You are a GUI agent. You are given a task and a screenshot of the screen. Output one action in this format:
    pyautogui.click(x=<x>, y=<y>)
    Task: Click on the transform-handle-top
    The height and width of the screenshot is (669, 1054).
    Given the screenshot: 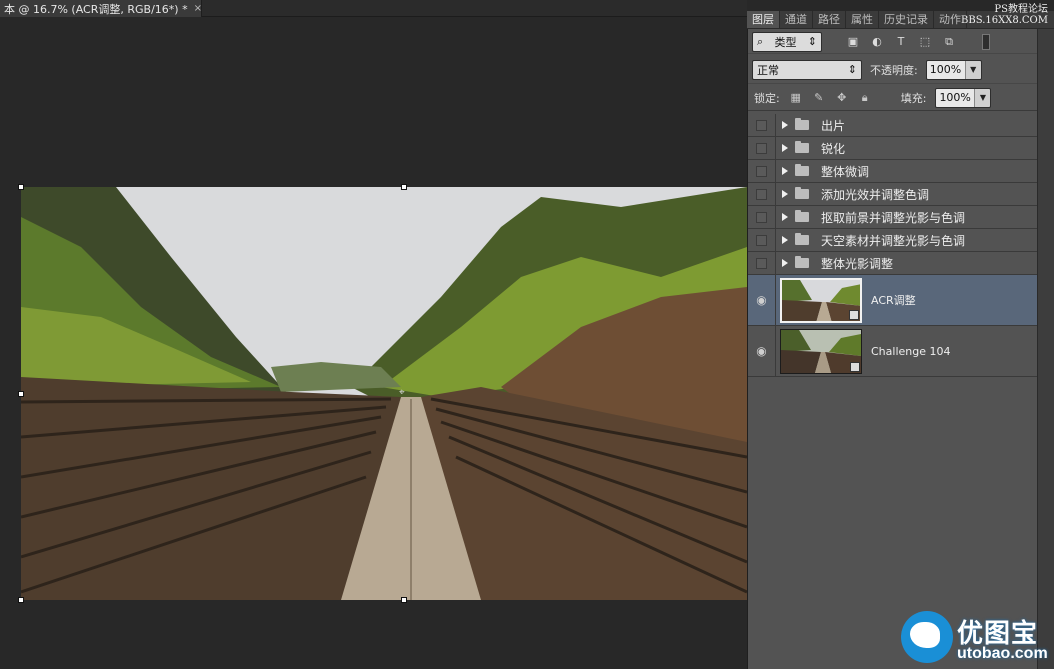 What is the action you would take?
    pyautogui.click(x=404, y=187)
    